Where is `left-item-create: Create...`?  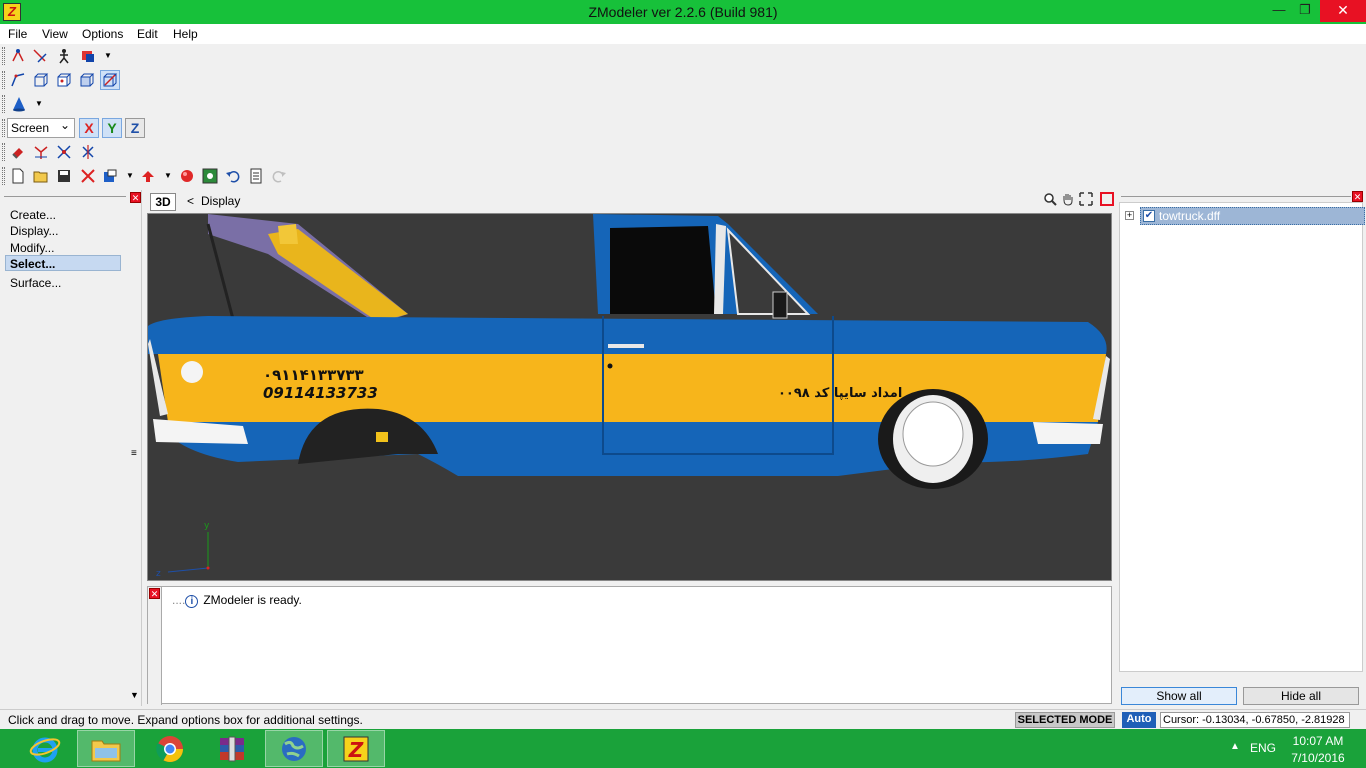
left-item-create: Create... is located at coordinates (33, 215).